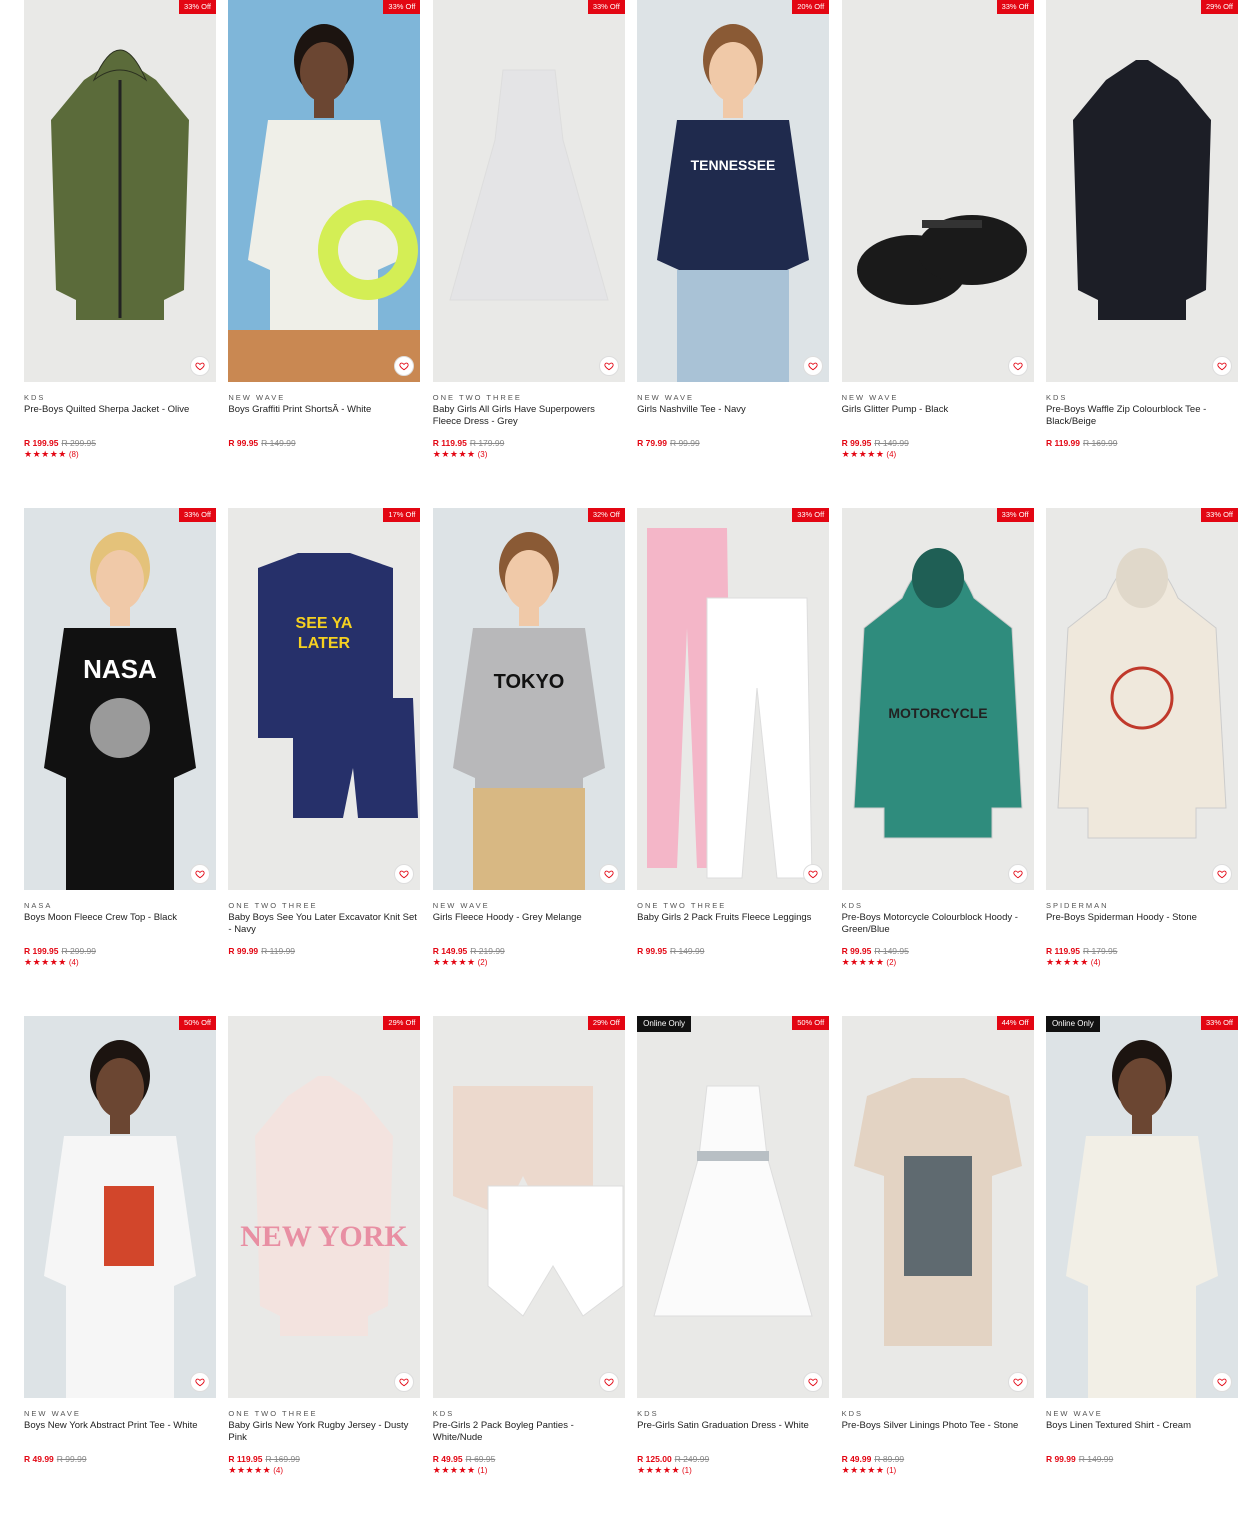 The width and height of the screenshot is (1250, 1524). Describe the element at coordinates (1142, 951) in the screenshot. I see `product-price: R 119.95 R 179.95` at that location.